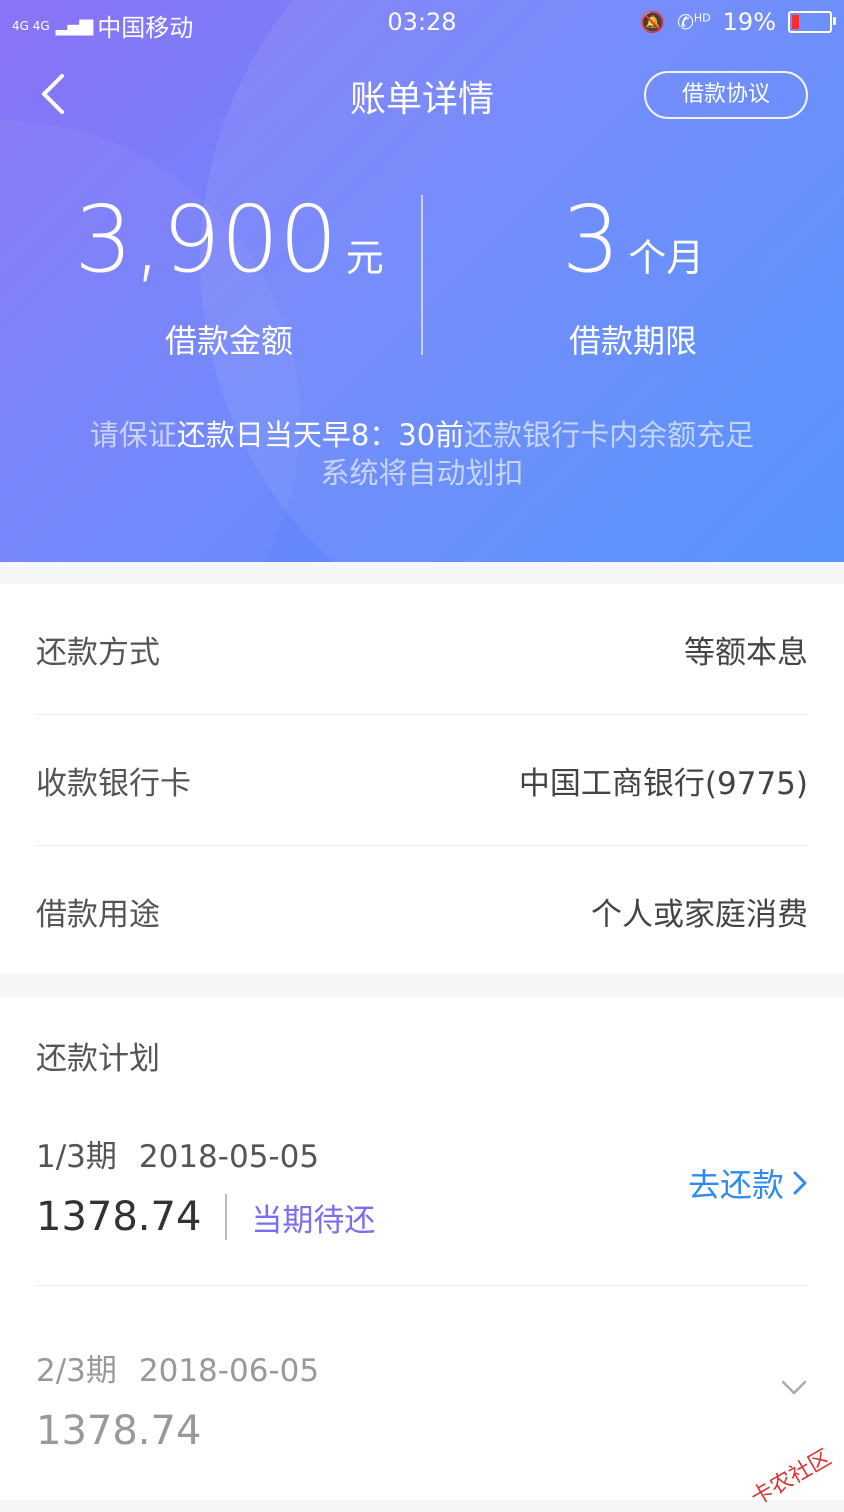  Describe the element at coordinates (746, 652) in the screenshot. I see `row-value: 等额本息` at that location.